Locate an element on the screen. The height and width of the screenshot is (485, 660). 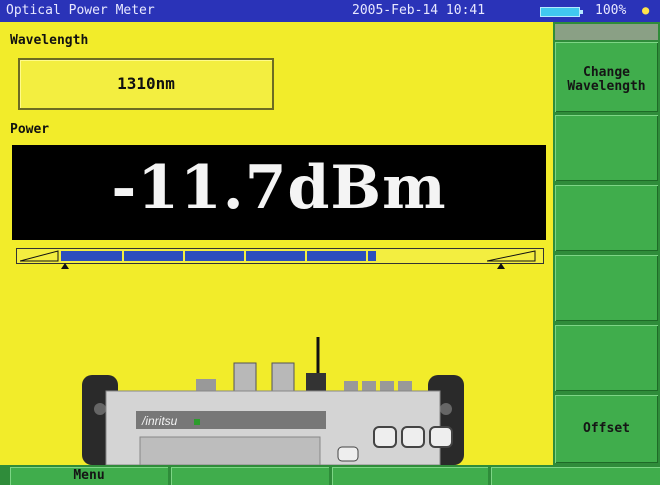
change-wavelength-button: Change Wavelength is located at coordinates (606, 77).